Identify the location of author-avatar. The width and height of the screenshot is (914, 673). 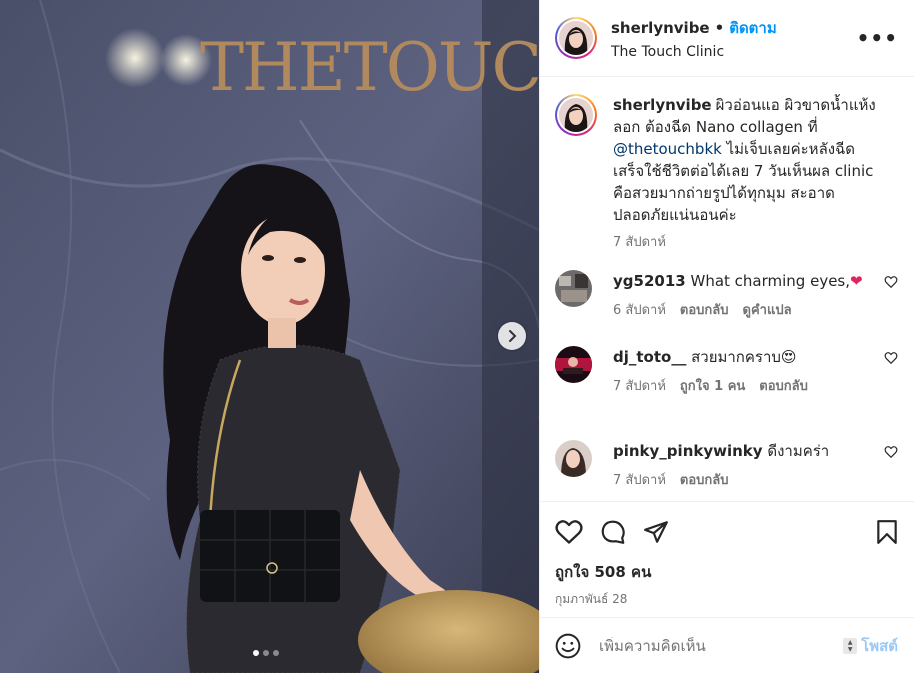
(576, 38).